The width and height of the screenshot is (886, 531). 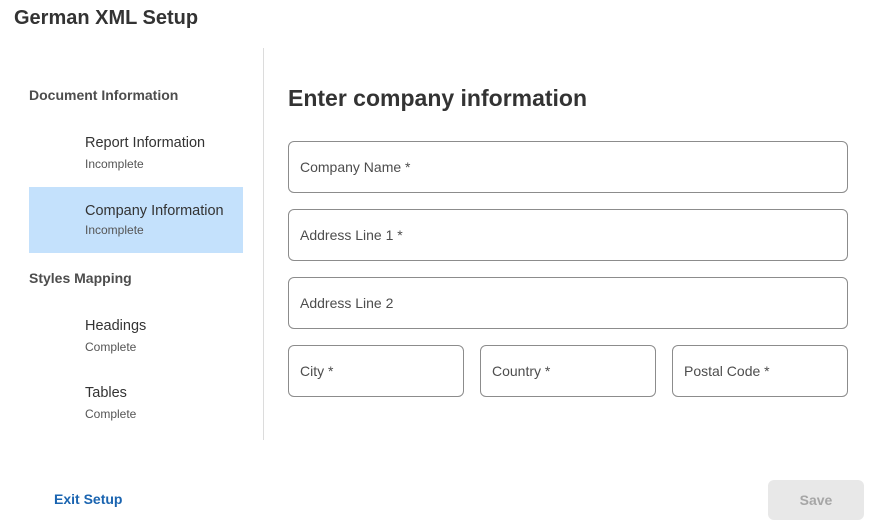 What do you see at coordinates (136, 220) in the screenshot?
I see `sidebar-item-company-information: Company Information Incomplete` at bounding box center [136, 220].